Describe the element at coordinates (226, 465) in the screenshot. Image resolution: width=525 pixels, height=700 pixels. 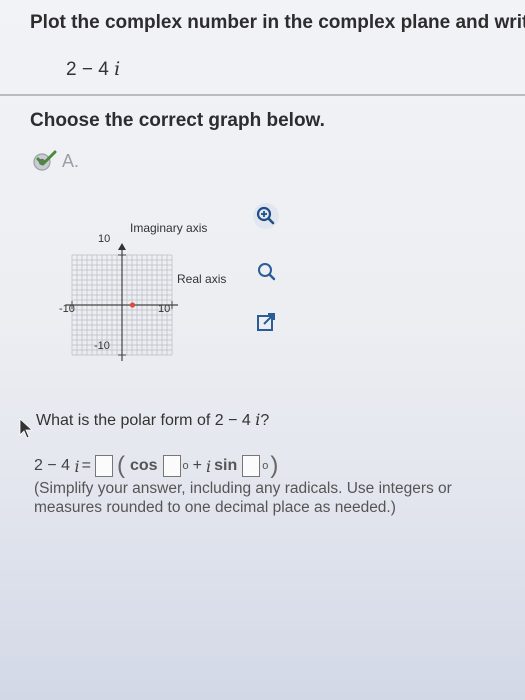
I see `sin-label: sin` at that location.